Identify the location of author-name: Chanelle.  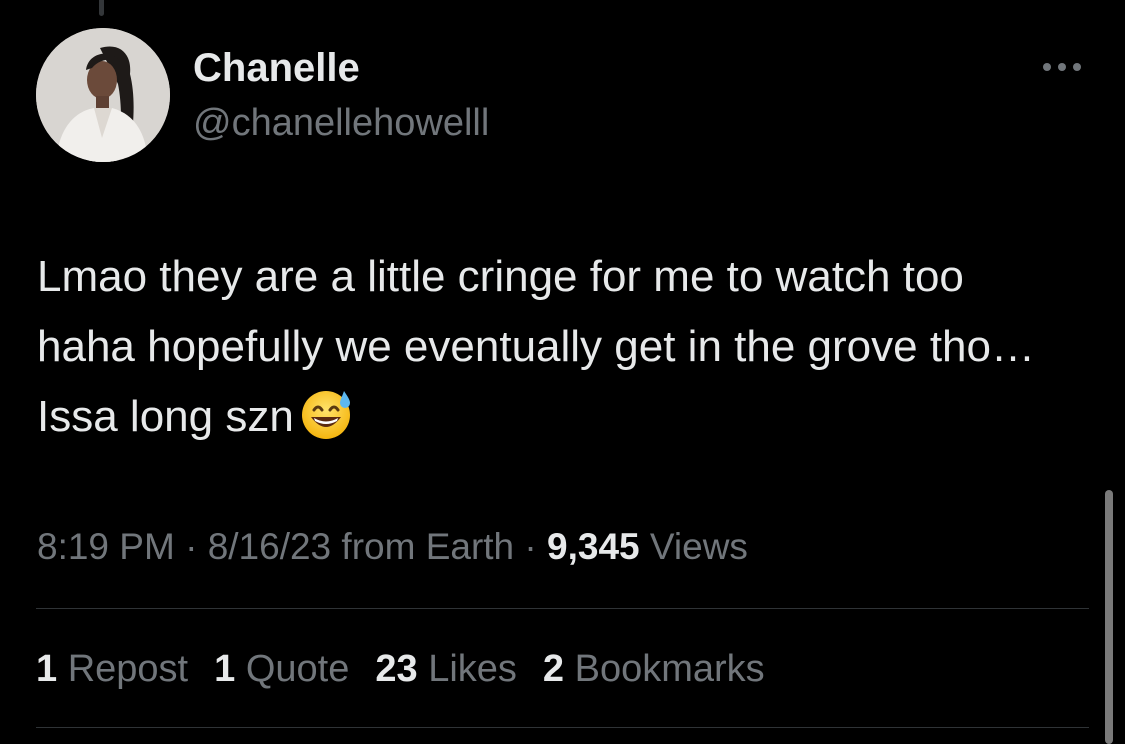
(276, 68).